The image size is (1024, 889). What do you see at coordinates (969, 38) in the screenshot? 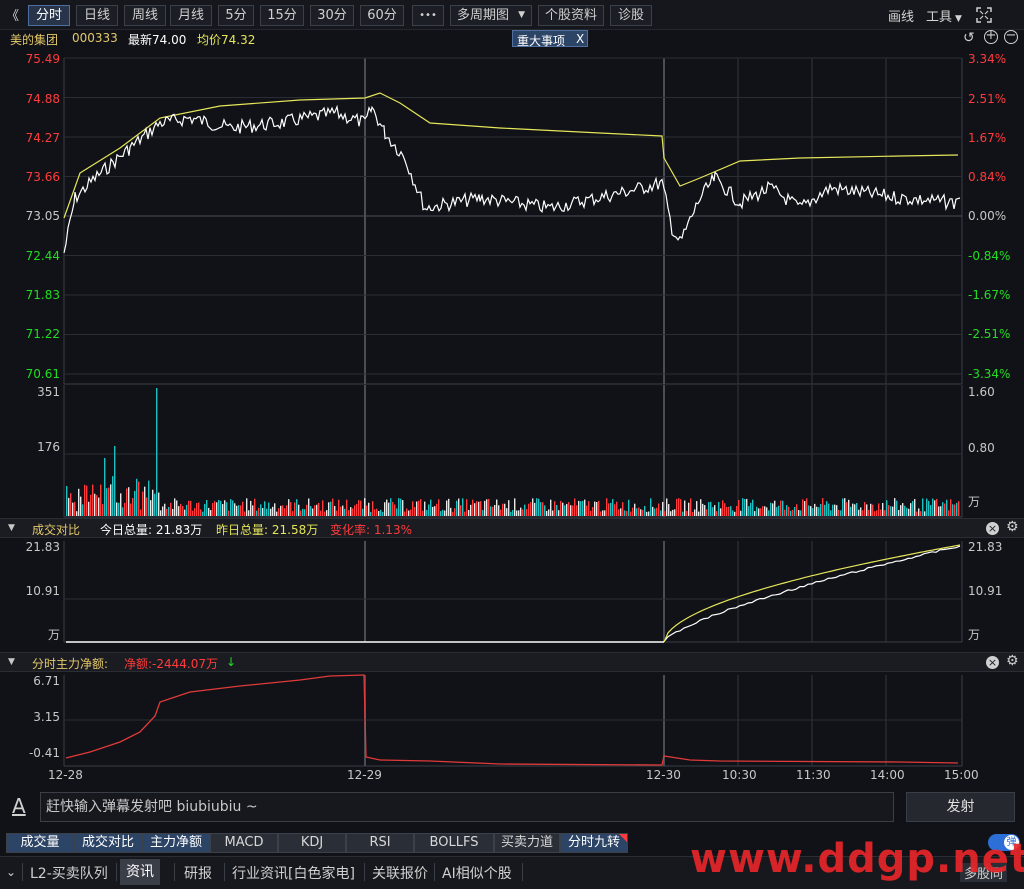
I see `undo-icon: ↺` at bounding box center [969, 38].